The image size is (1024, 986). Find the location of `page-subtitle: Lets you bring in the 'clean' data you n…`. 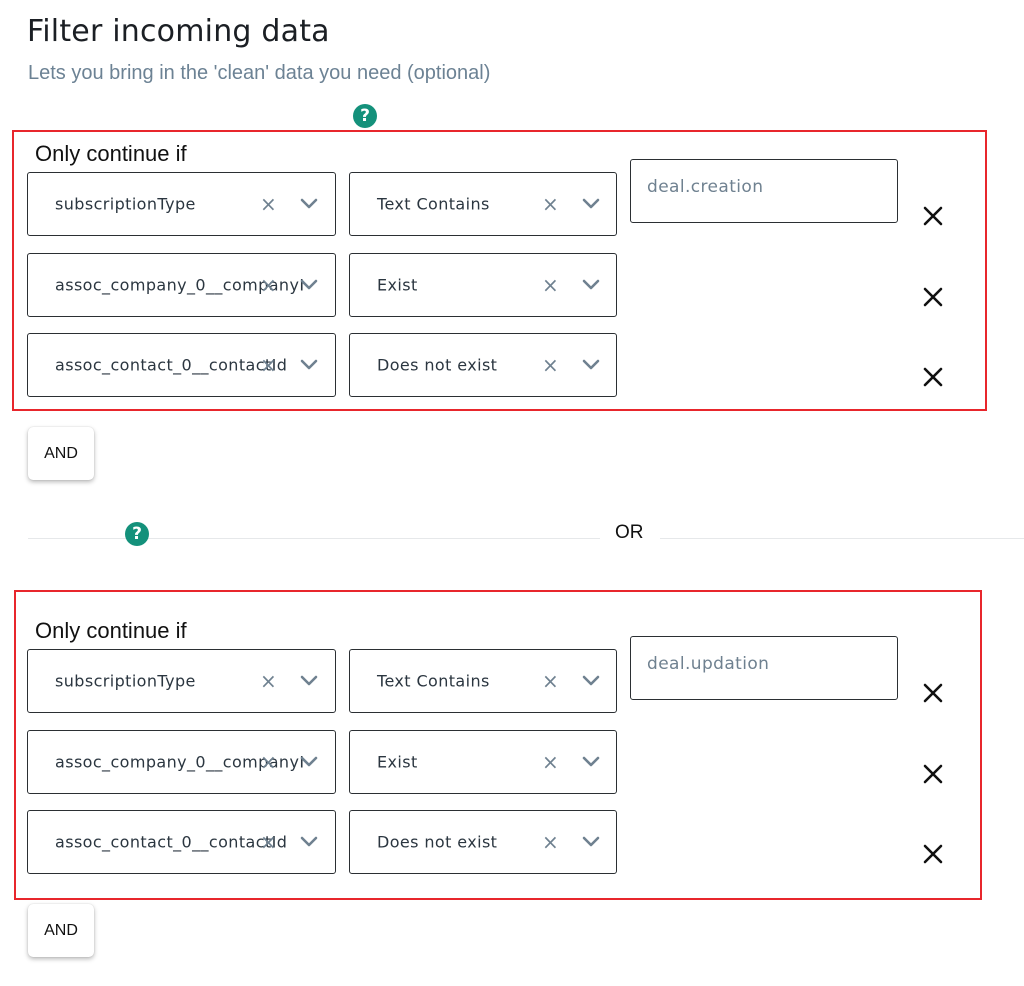

page-subtitle: Lets you bring in the 'clean' data you n… is located at coordinates (259, 73).